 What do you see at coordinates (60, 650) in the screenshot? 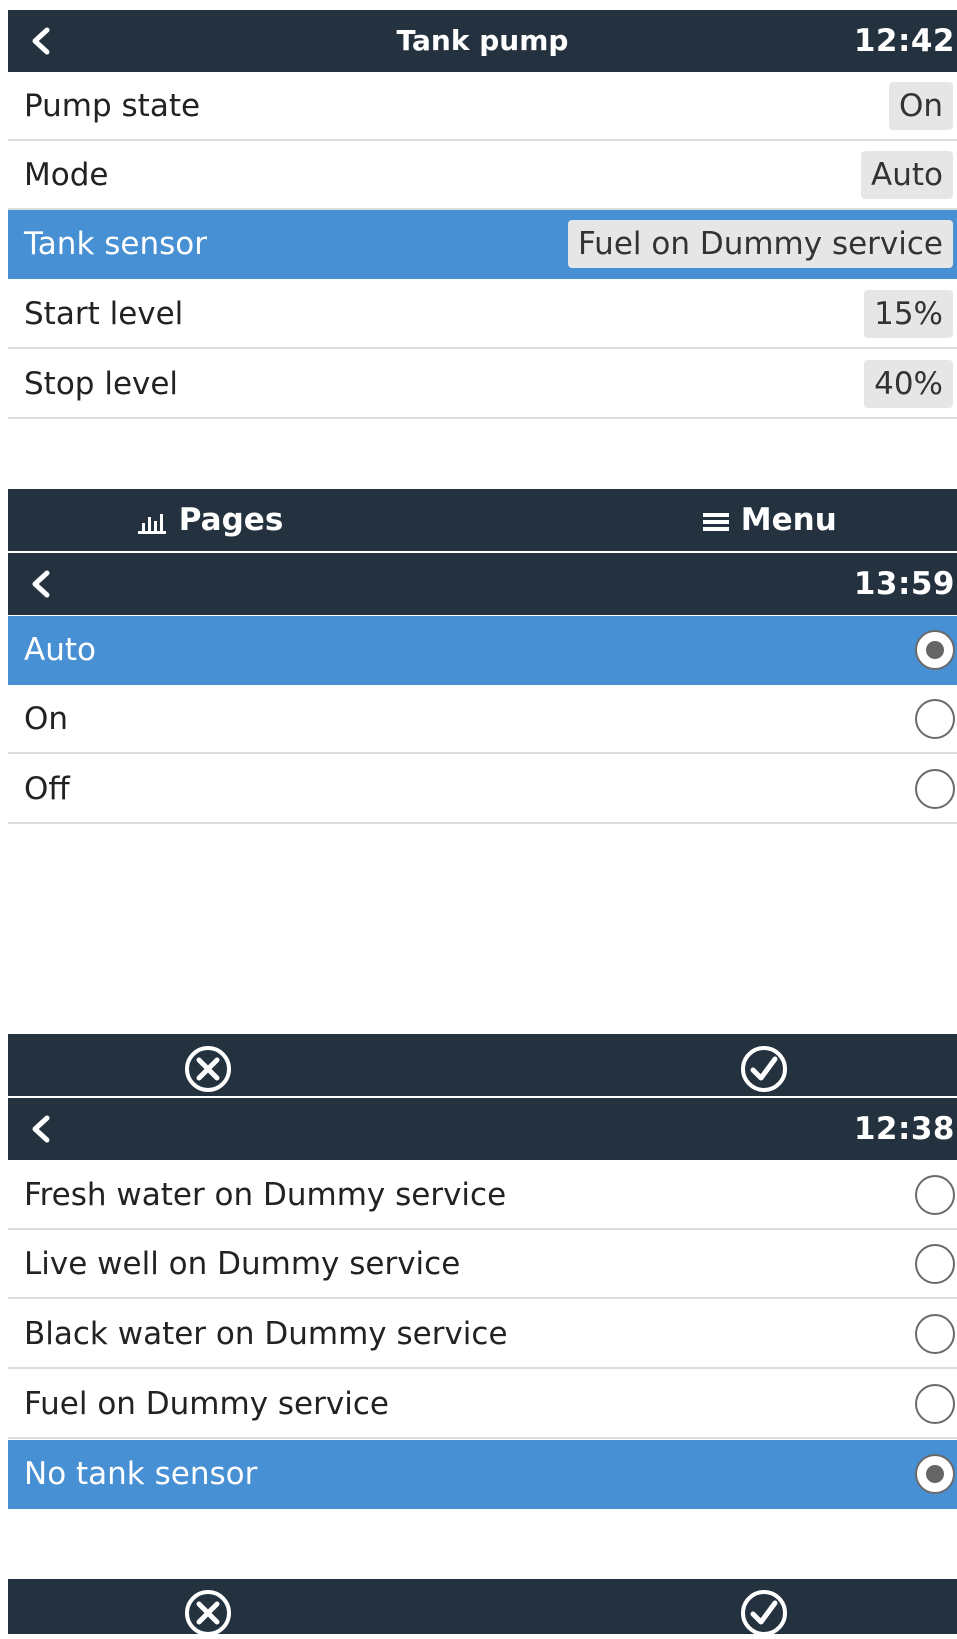
I see `option-label: Auto` at bounding box center [60, 650].